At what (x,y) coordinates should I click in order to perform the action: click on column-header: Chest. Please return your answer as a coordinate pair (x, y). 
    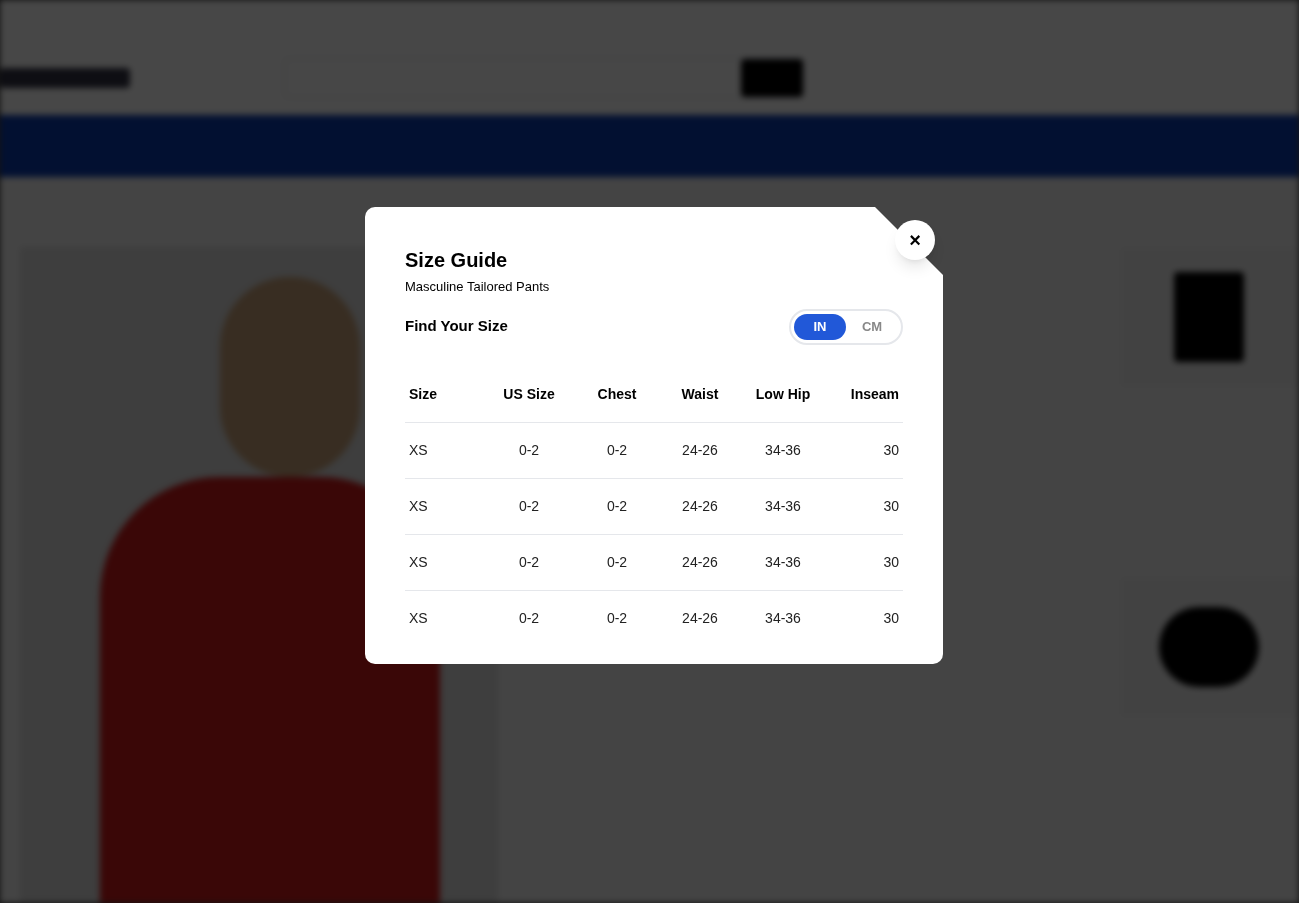
    Looking at the image, I should click on (617, 394).